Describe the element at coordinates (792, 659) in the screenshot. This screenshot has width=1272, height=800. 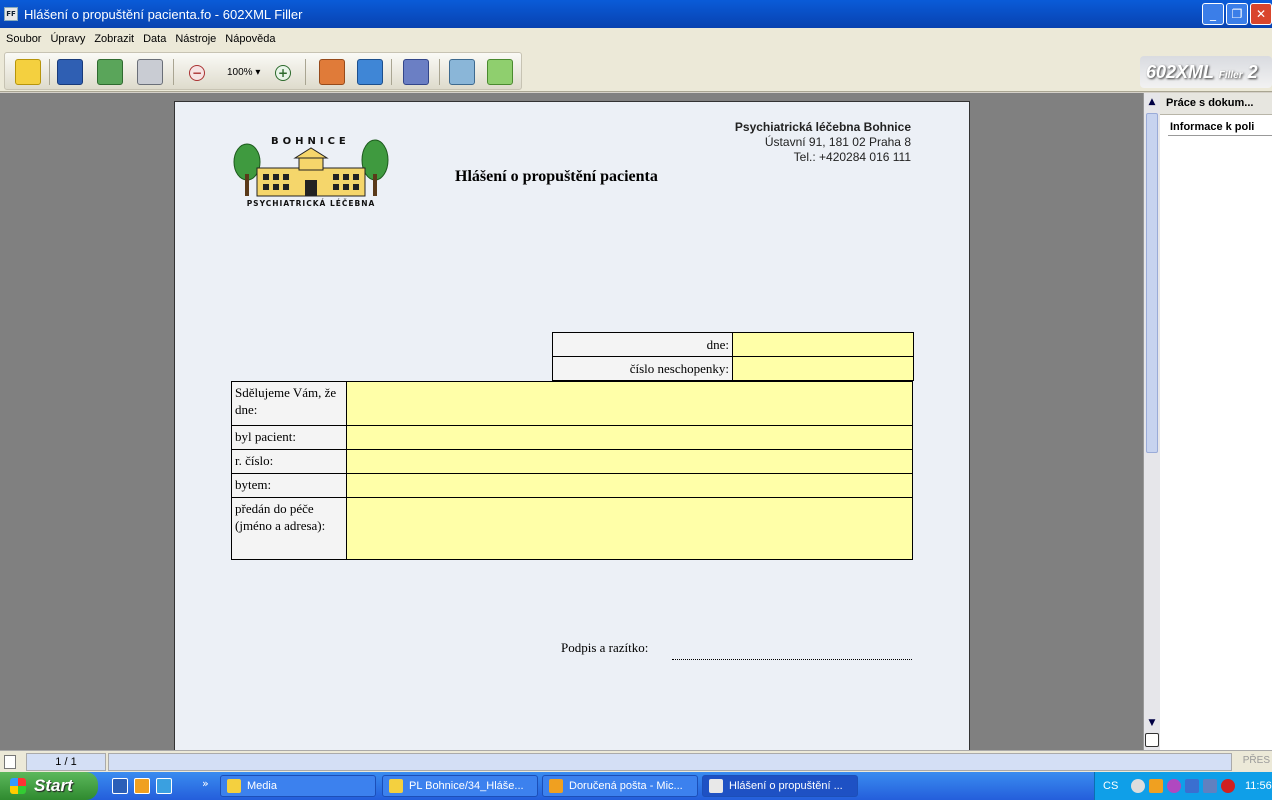
I see `signature-line` at that location.